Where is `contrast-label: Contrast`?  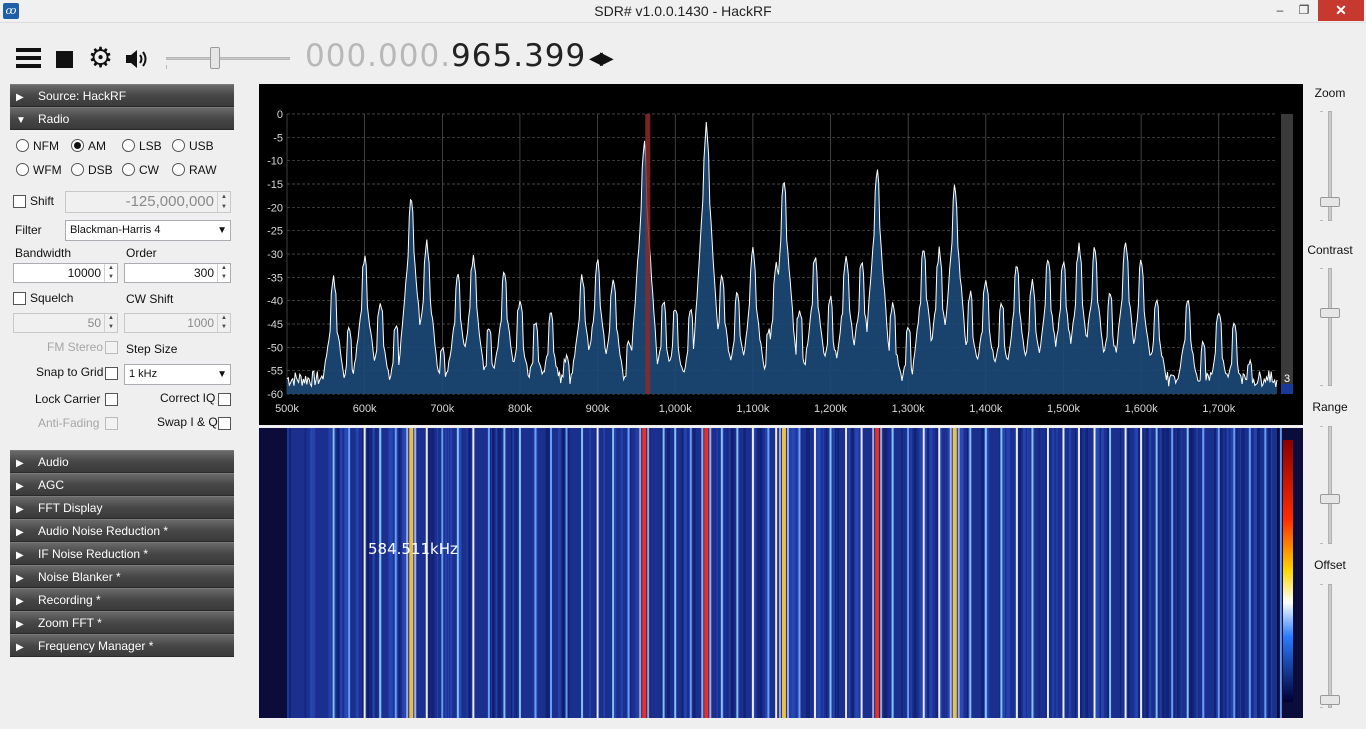 contrast-label: Contrast is located at coordinates (1330, 250).